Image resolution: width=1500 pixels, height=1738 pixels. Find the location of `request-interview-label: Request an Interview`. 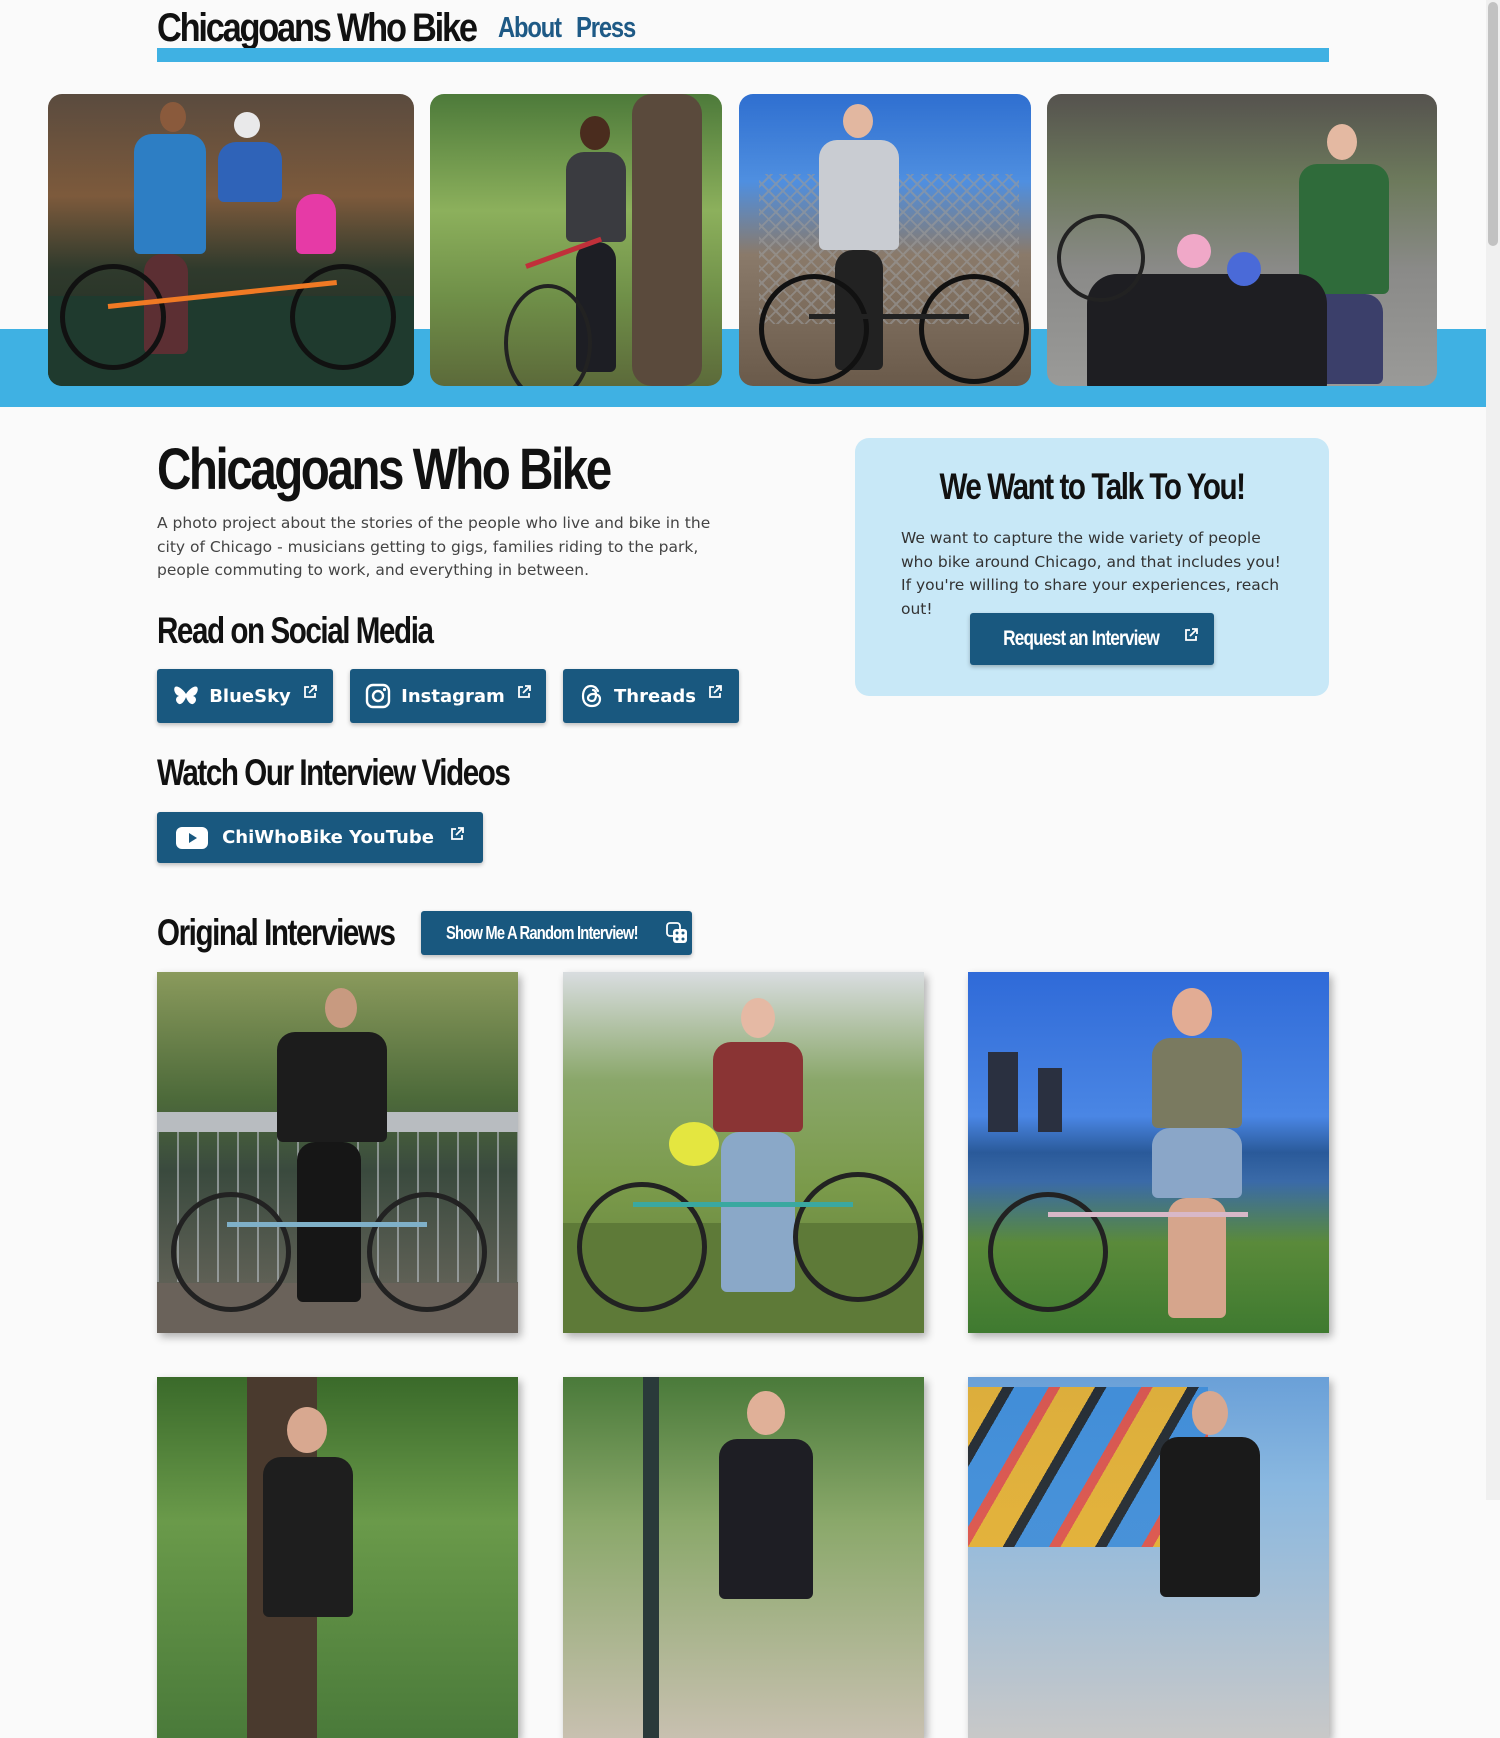

request-interview-label: Request an Interview is located at coordinates (1081, 638).